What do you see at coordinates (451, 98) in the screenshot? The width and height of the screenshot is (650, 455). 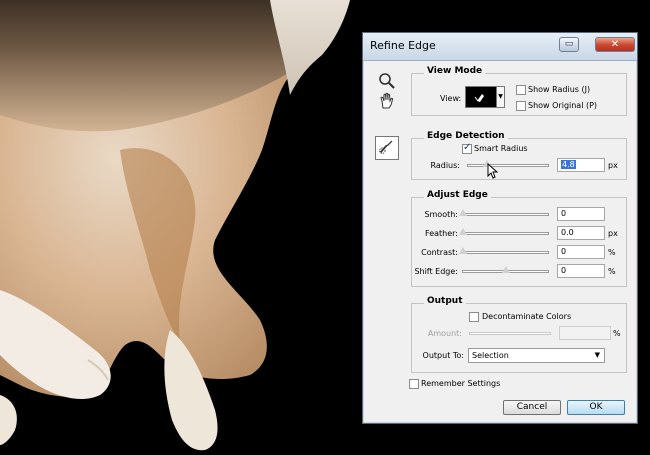 I see `view-label: View:` at bounding box center [451, 98].